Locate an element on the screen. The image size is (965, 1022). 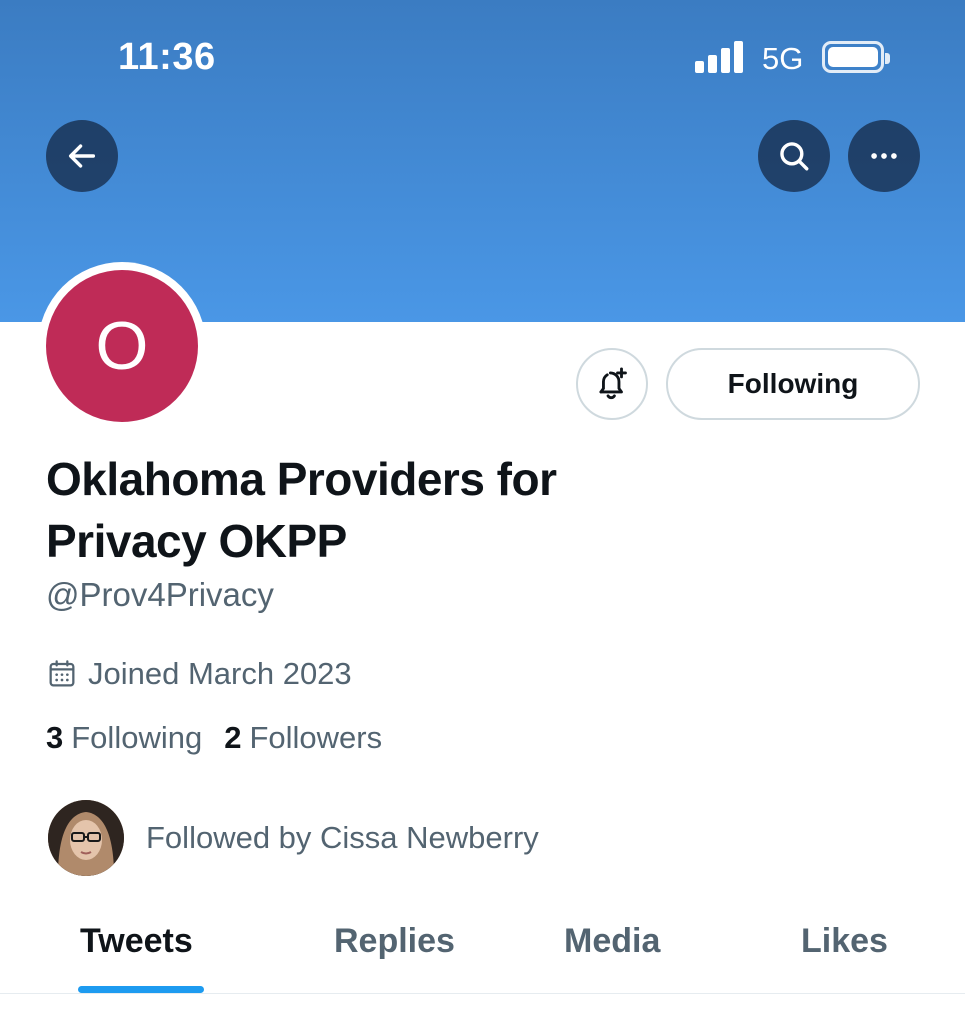
active-tab-indicator is located at coordinates (141, 989).